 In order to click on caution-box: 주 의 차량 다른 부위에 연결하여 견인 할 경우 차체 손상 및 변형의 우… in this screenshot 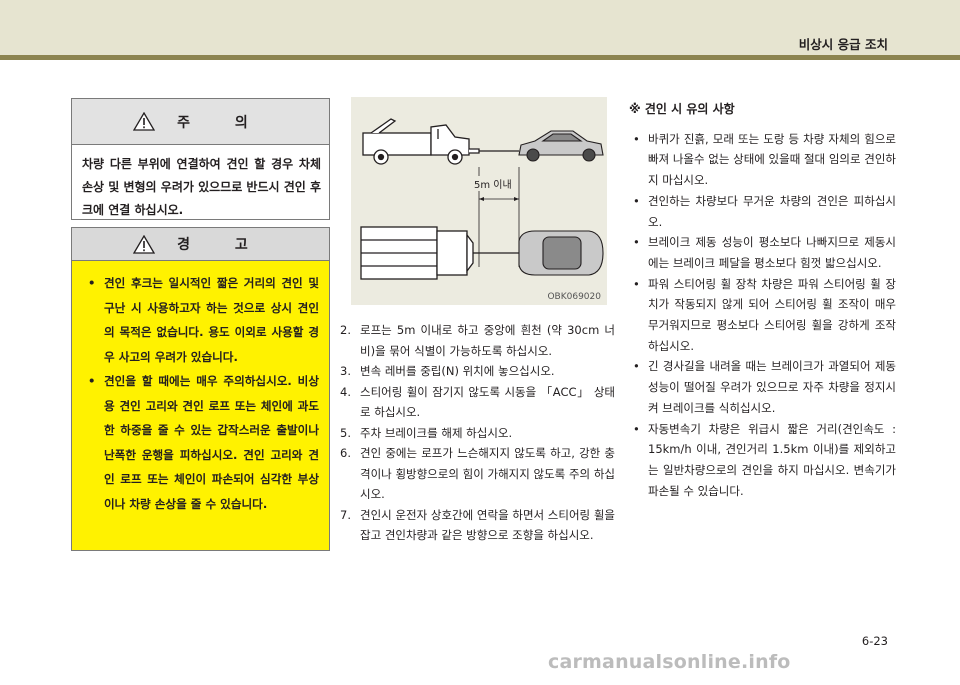, I will do `click(200, 159)`.